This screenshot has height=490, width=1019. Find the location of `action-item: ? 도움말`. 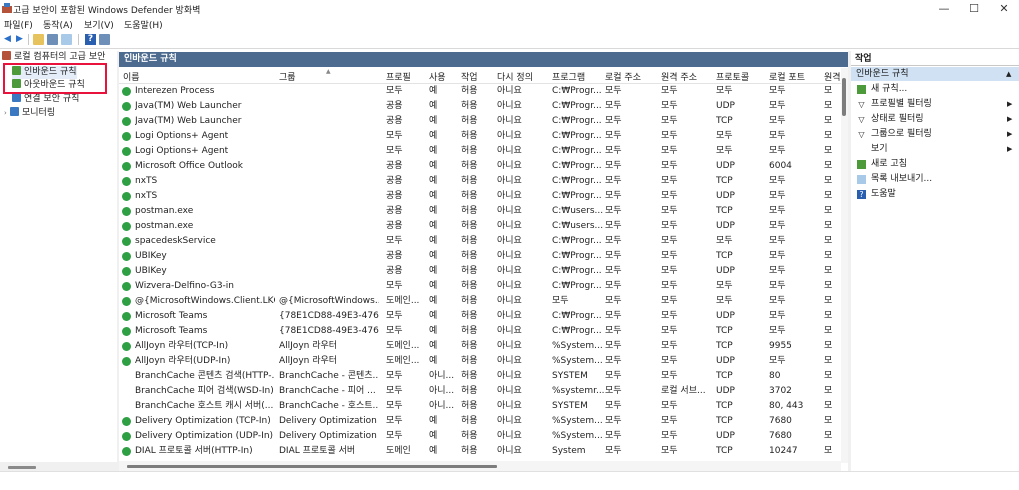

action-item: ? 도움말 is located at coordinates (935, 194).